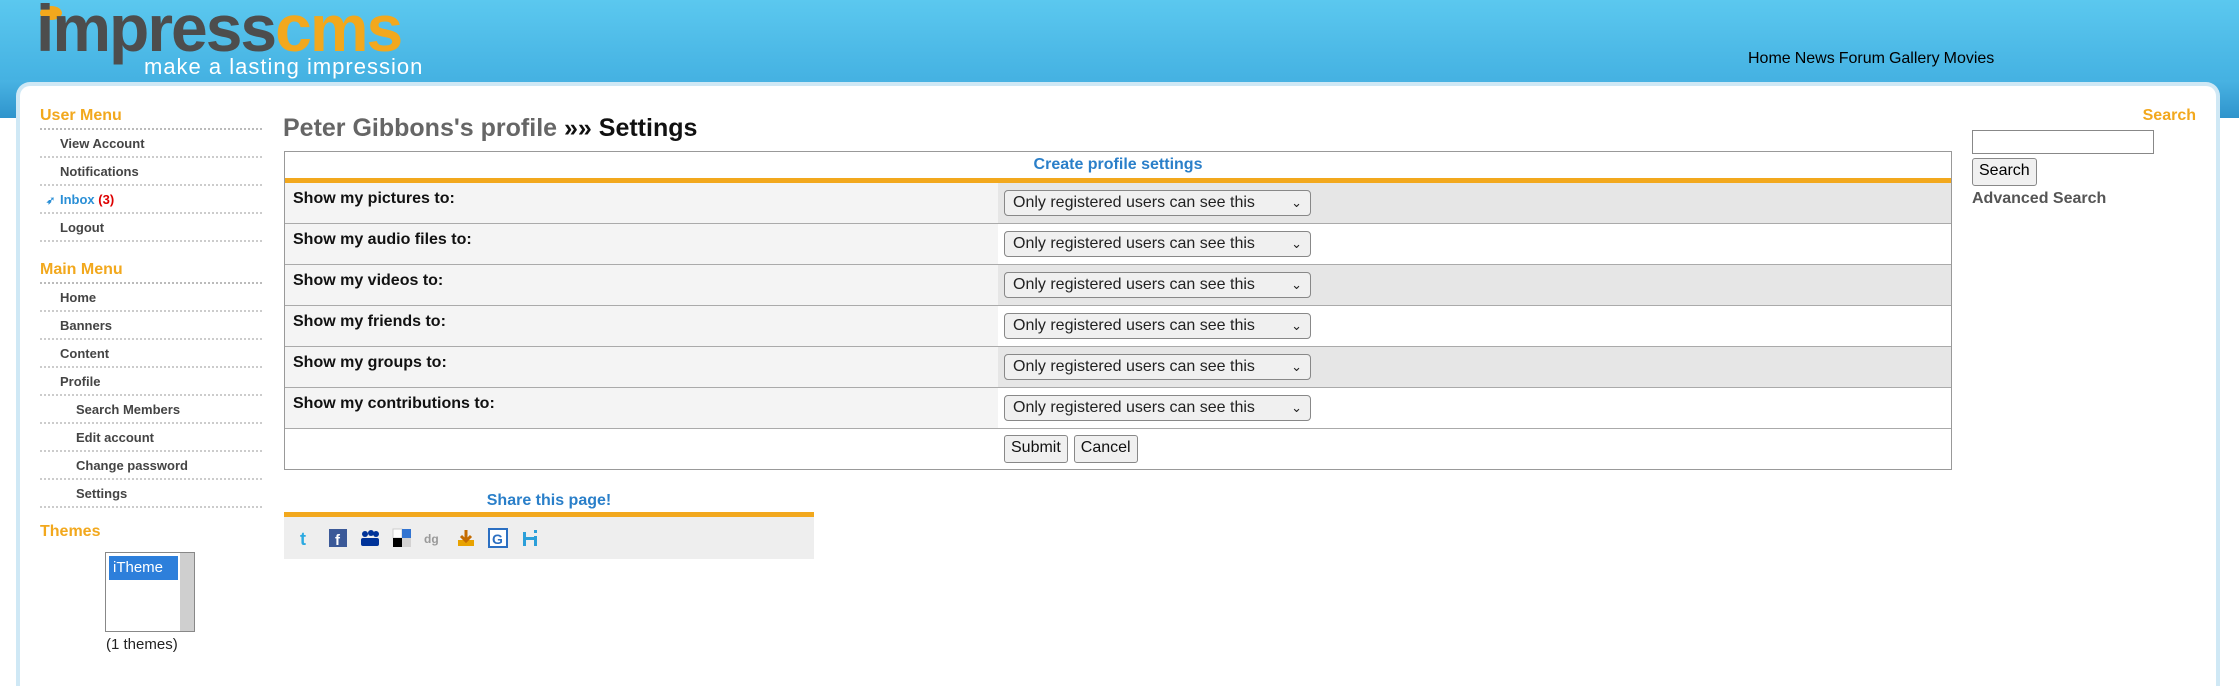 The image size is (2239, 686). What do you see at coordinates (1118, 167) in the screenshot?
I see `form-heading: Create profile settings` at bounding box center [1118, 167].